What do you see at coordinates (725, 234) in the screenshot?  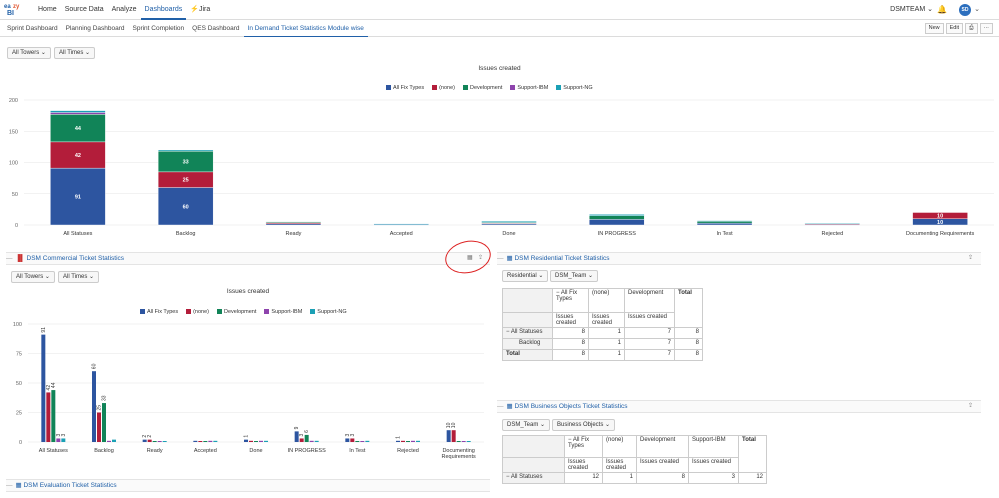 I see `x-tick-label: In Test` at bounding box center [725, 234].